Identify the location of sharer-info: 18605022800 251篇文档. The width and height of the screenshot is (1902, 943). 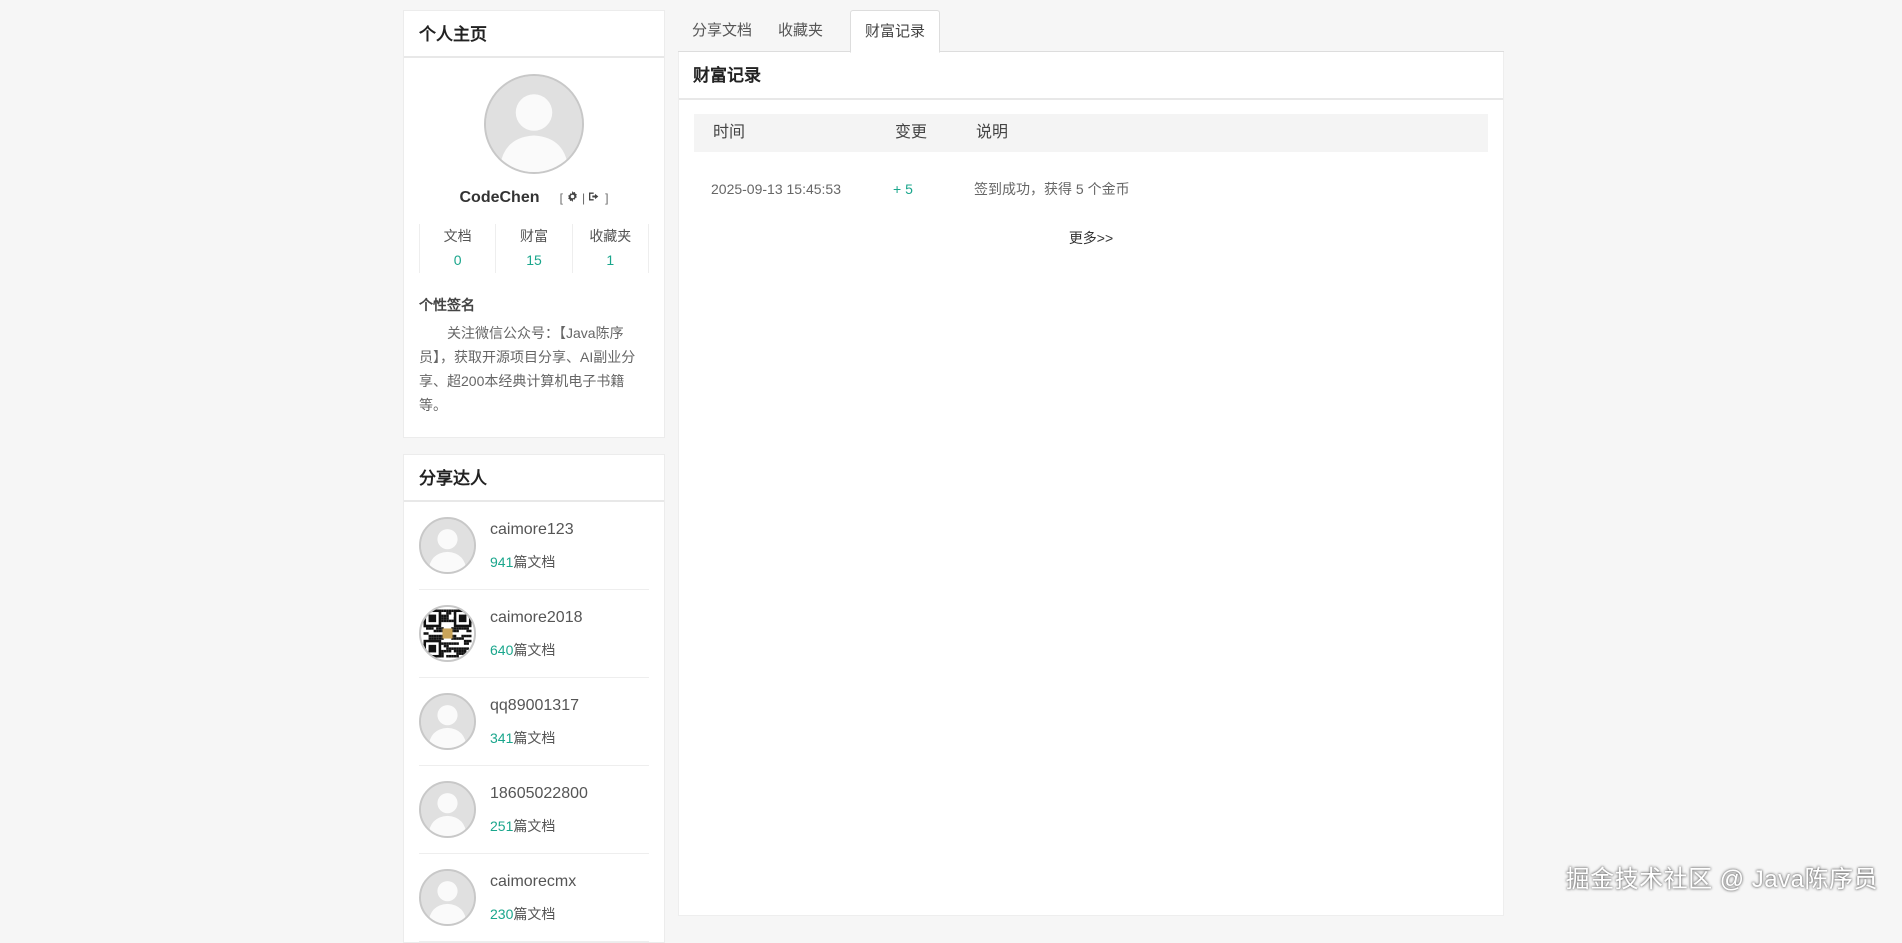
(539, 810).